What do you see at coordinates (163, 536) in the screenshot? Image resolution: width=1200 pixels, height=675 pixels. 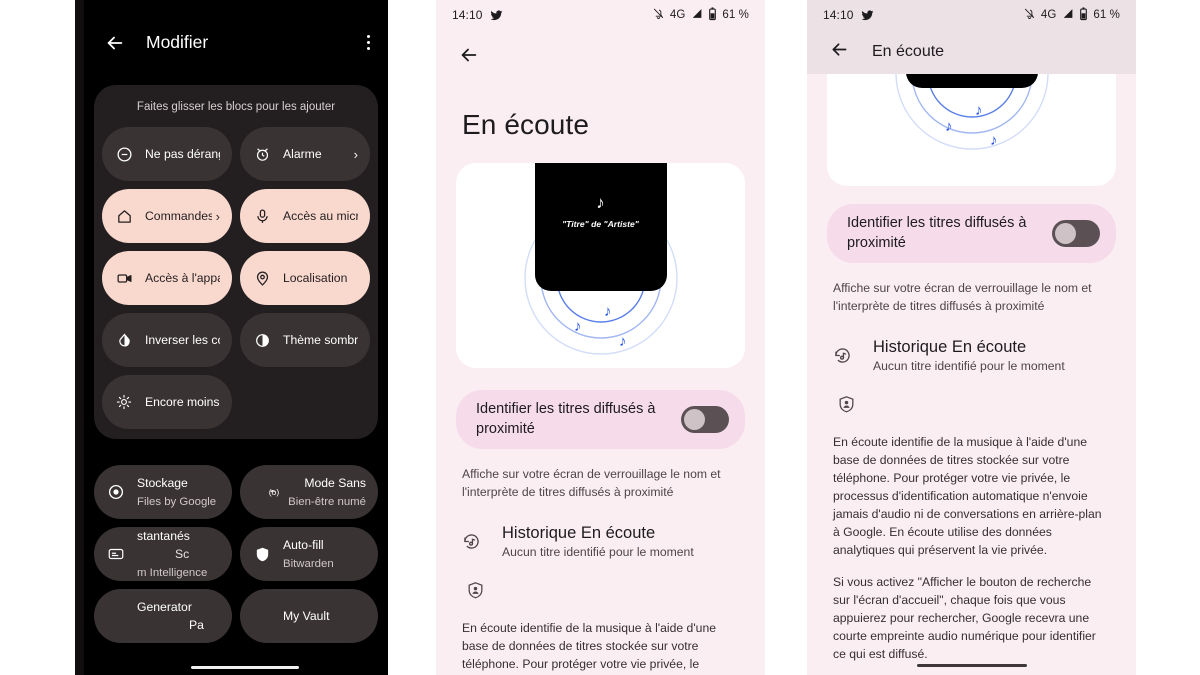 I see `tile-title: stantanés` at bounding box center [163, 536].